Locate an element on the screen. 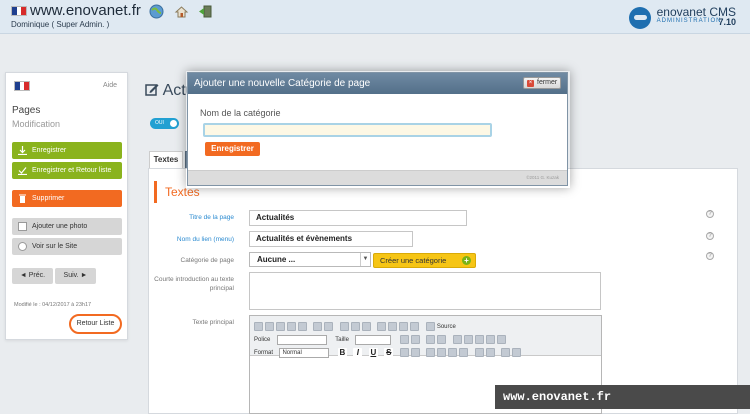 The height and width of the screenshot is (414, 750). add-photo-button: Ajouter une photo is located at coordinates (67, 226).